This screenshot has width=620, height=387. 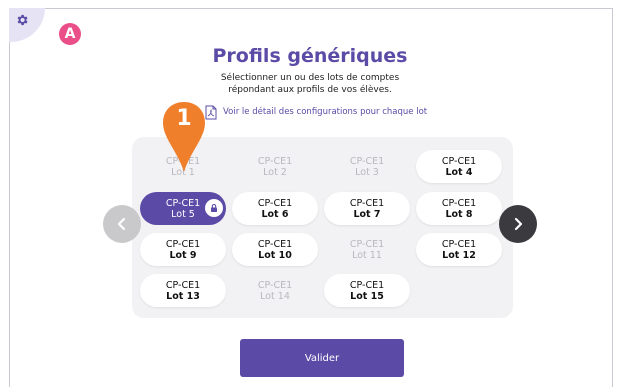 I want to click on chevron-right-icon, so click(x=518, y=224).